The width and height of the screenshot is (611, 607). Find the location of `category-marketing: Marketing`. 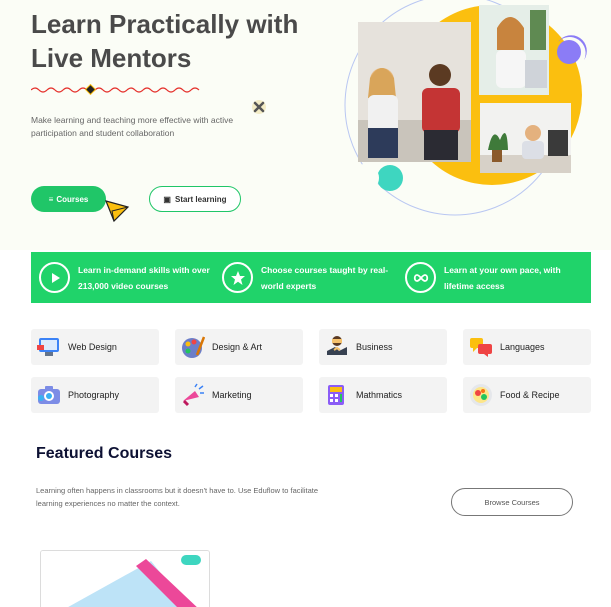

category-marketing: Marketing is located at coordinates (239, 395).